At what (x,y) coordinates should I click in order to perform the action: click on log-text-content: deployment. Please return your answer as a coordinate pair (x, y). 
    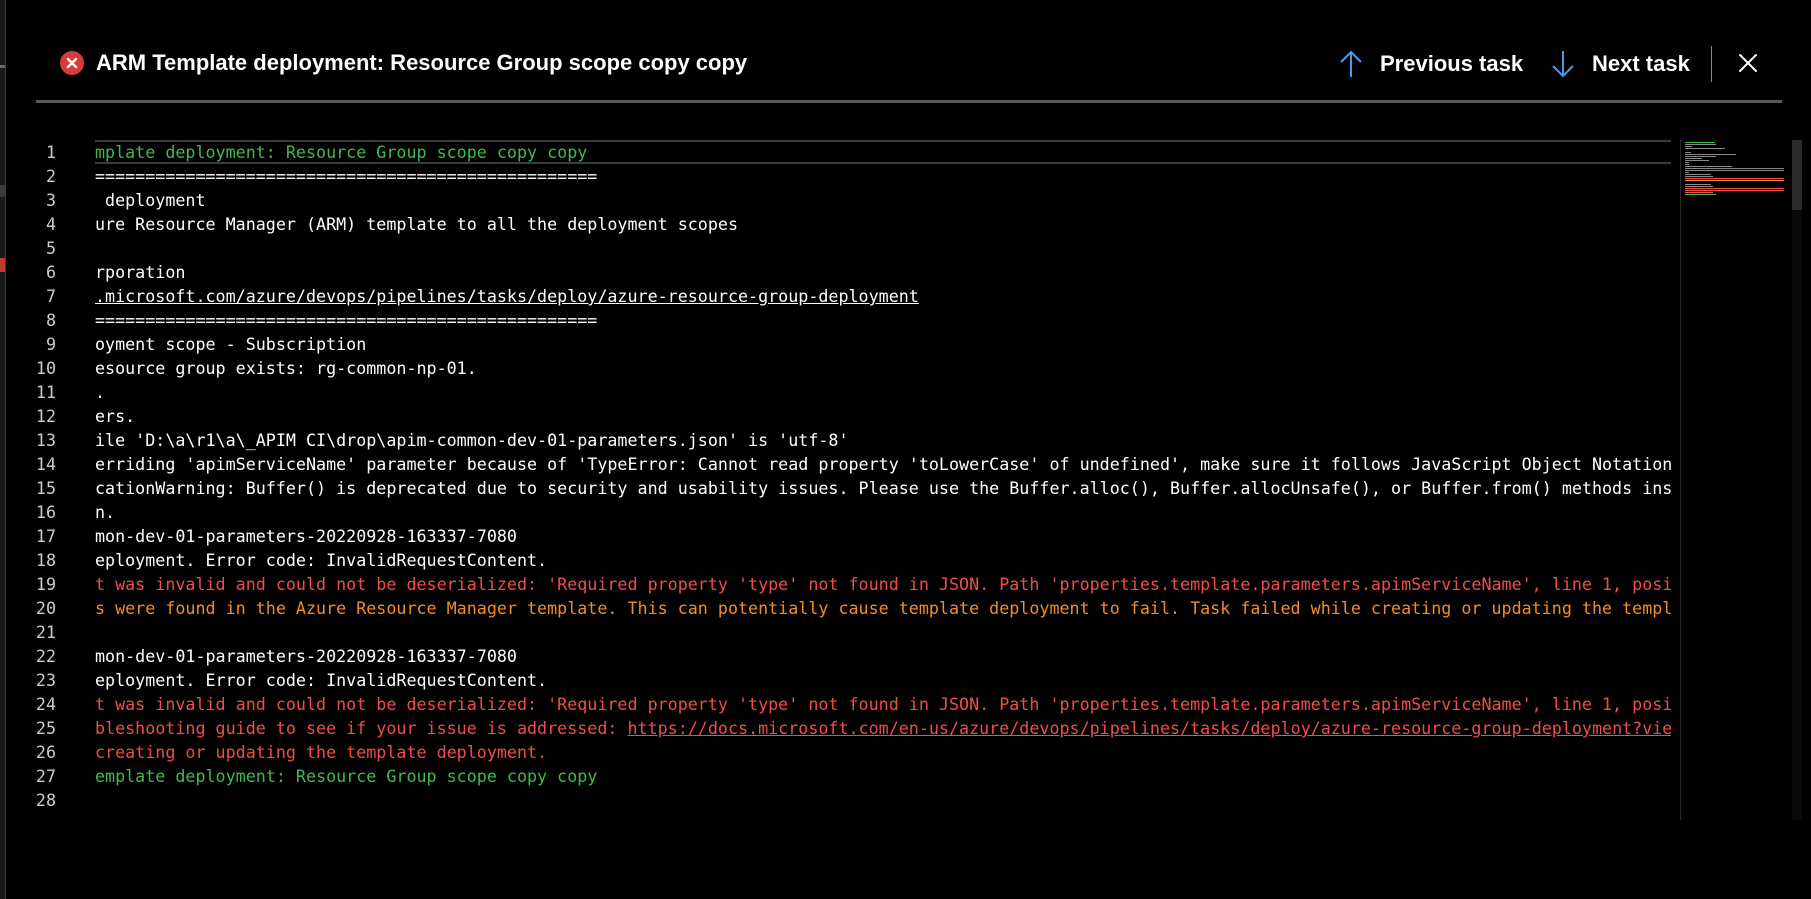
    Looking at the image, I should click on (150, 200).